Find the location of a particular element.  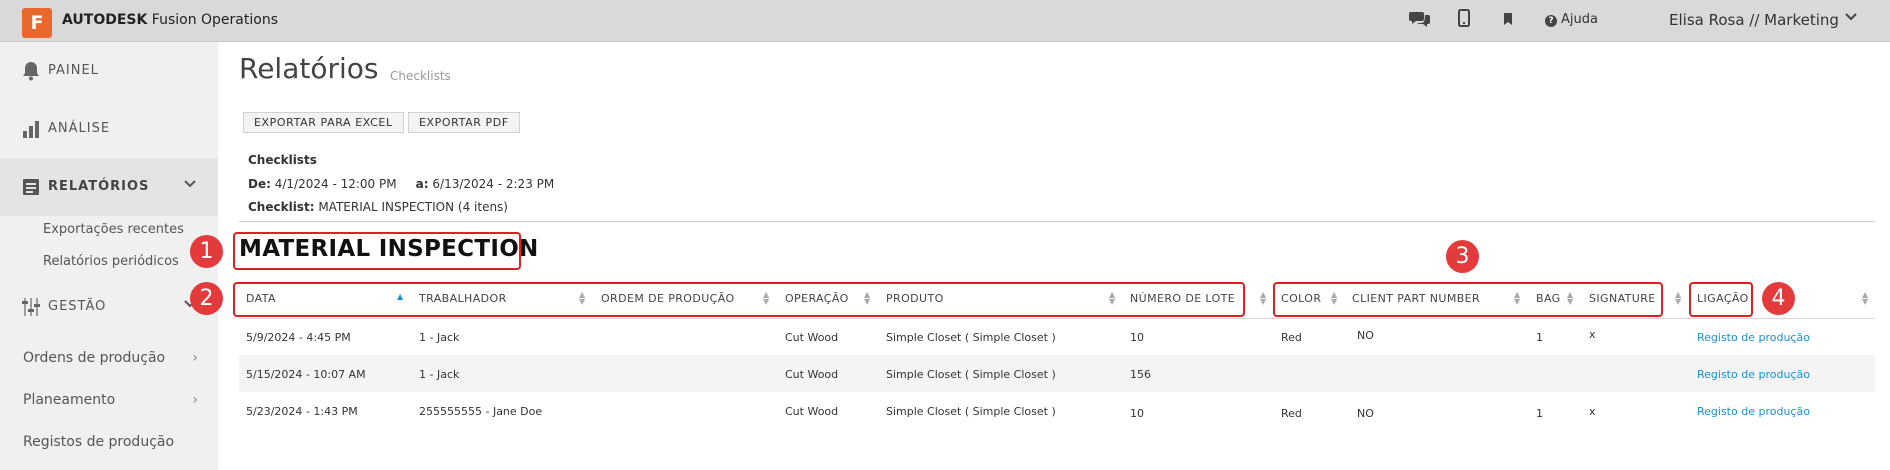

sidebar-item-painel: PAINEL is located at coordinates (109, 71).